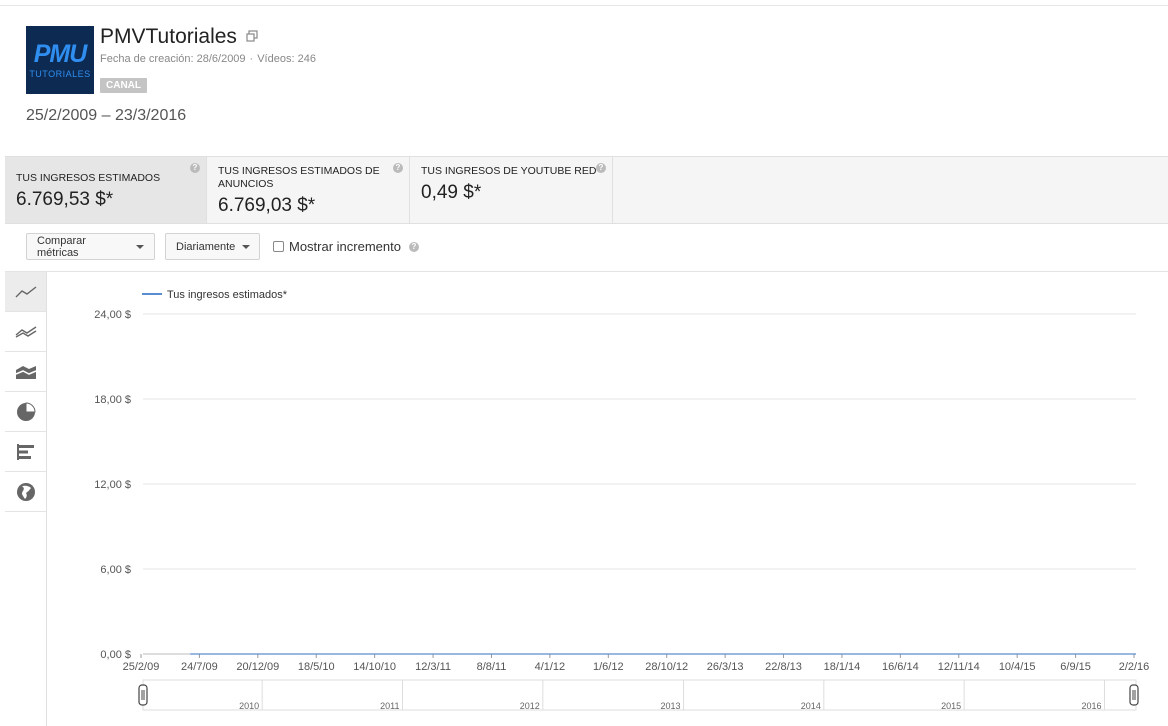 The height and width of the screenshot is (726, 1168). Describe the element at coordinates (666, 667) in the screenshot. I see `x-tick-label: 28/10/12` at that location.